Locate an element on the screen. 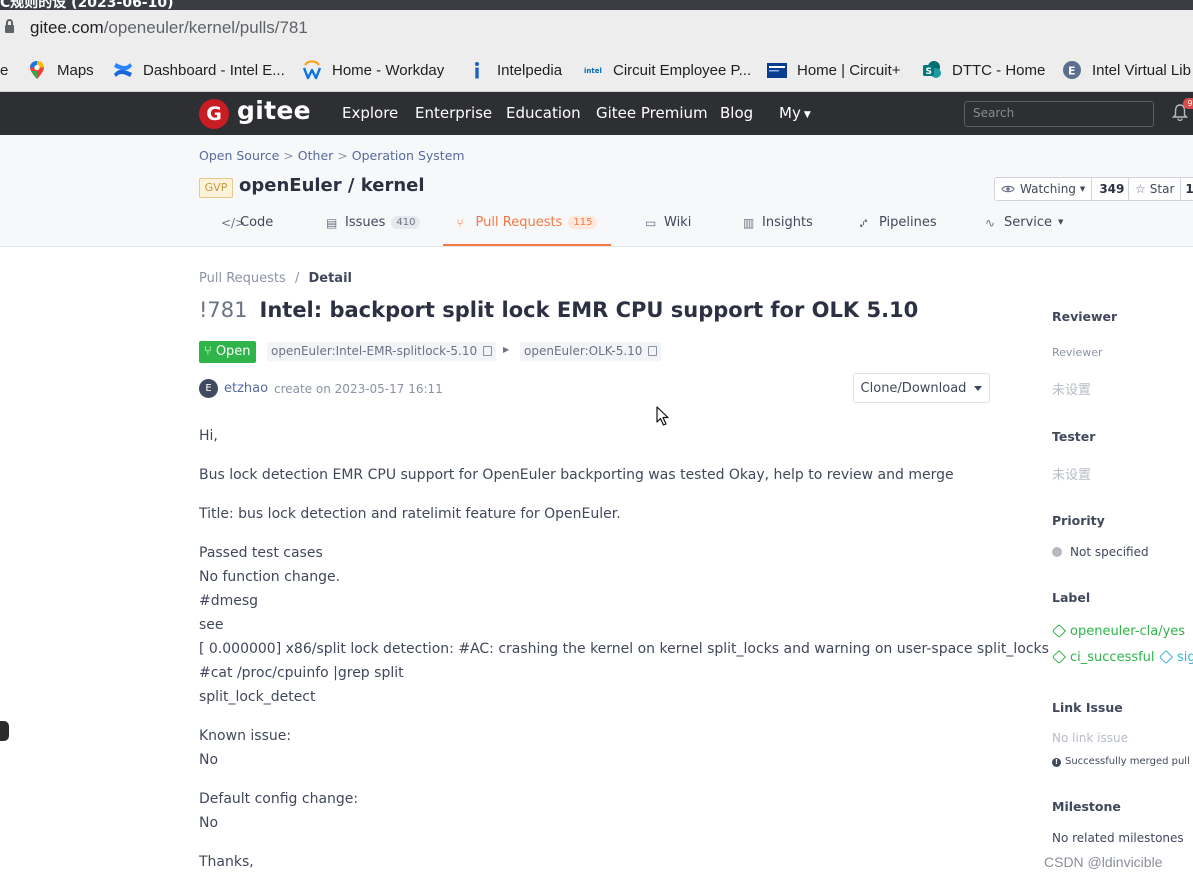  intelpedia-icon is located at coordinates (477, 70).